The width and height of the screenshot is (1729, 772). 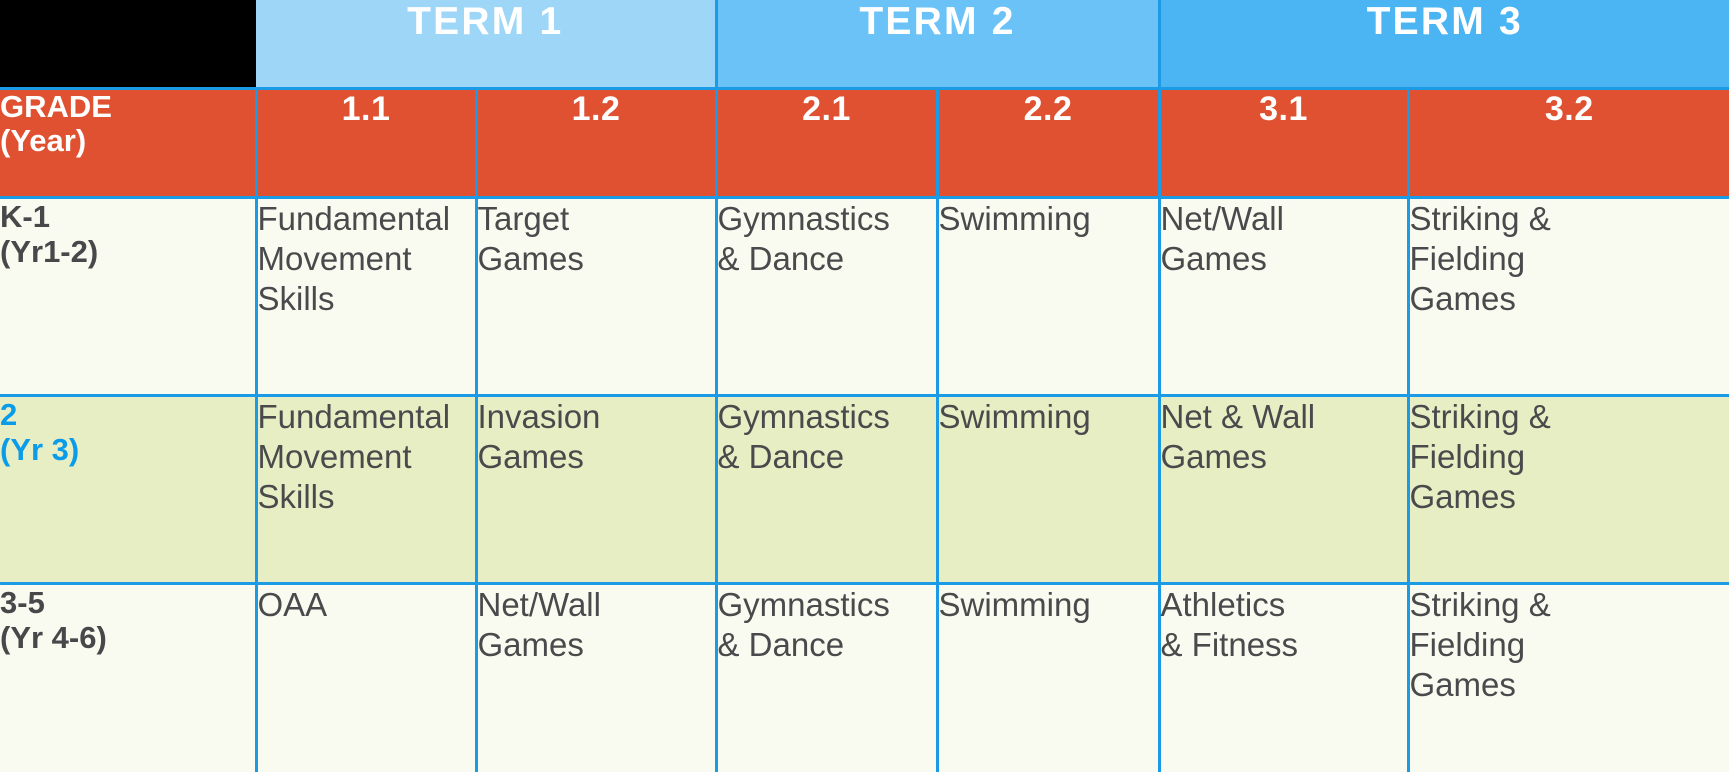 I want to click on grade-label-line2: (Yr1-2), so click(x=49, y=251).